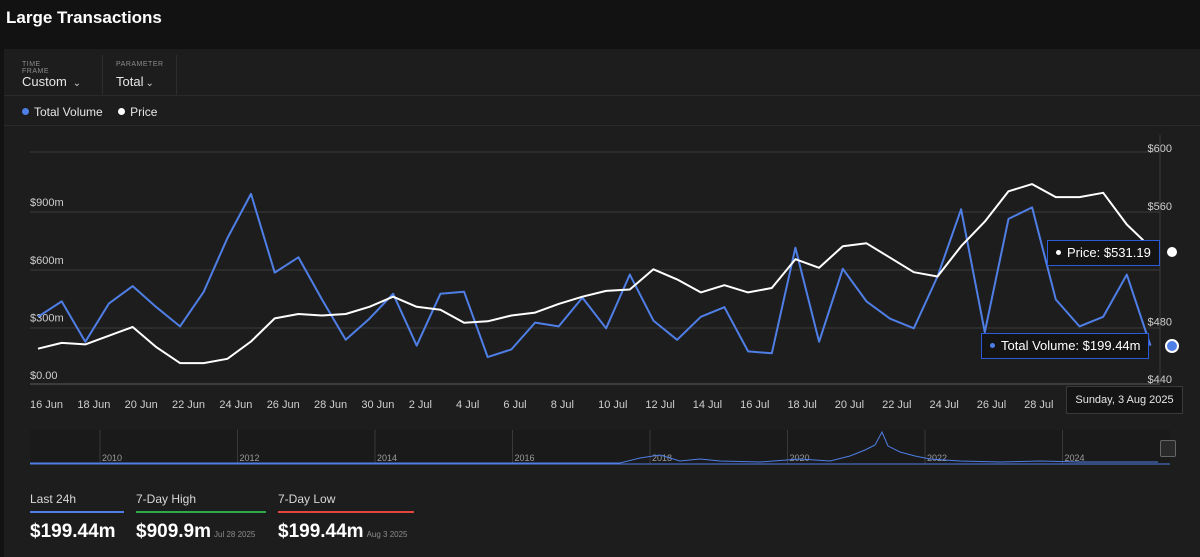  I want to click on stat-last-24h: Last 24h $199.44m, so click(77, 517).